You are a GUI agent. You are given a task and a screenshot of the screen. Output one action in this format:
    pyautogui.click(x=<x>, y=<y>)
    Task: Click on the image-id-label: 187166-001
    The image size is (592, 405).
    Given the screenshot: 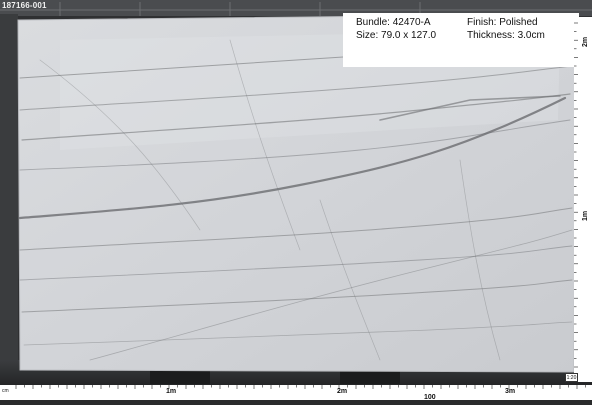 What is the action you would take?
    pyautogui.click(x=24, y=5)
    